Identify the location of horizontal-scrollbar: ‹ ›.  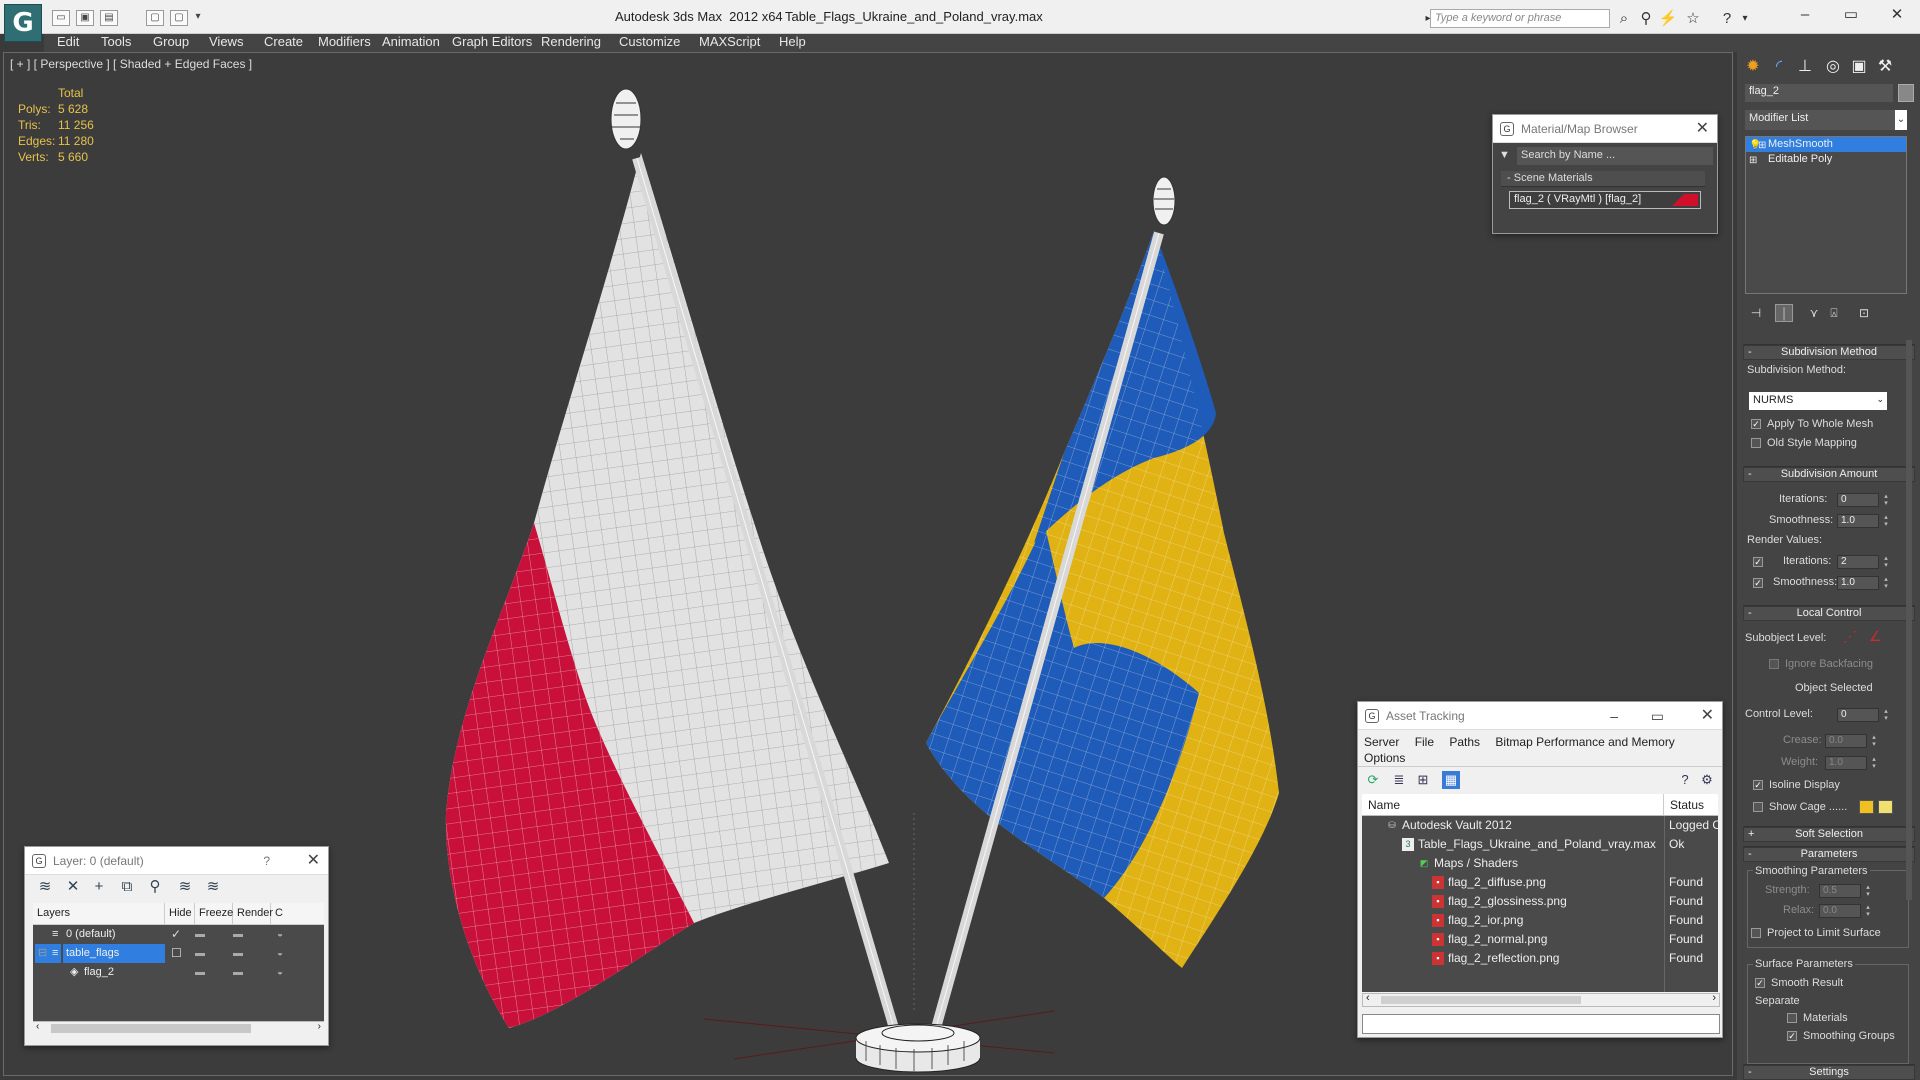
(178, 1028).